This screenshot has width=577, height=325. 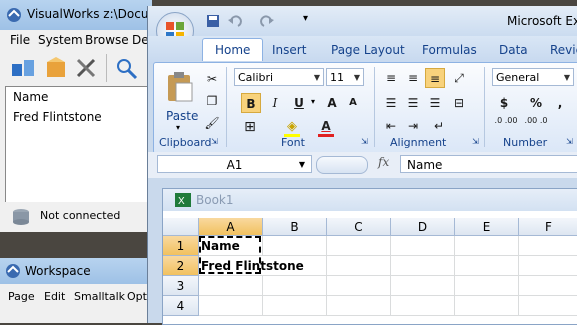 I want to click on row-header-1: 1, so click(x=181, y=246).